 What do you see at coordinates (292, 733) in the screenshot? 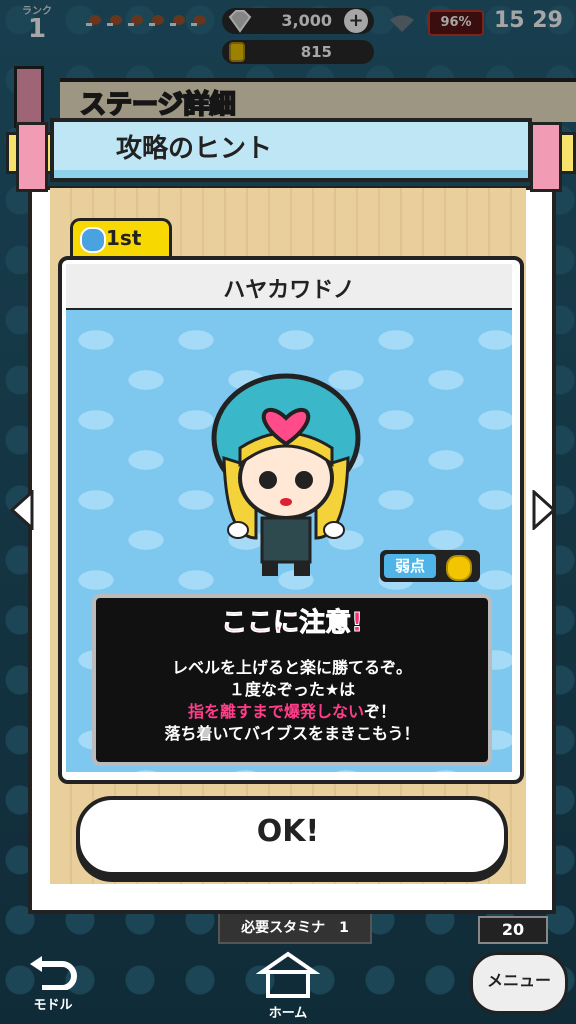
I see `hint-line-4: 落ち着いてバイブスをまきこもう！` at bounding box center [292, 733].